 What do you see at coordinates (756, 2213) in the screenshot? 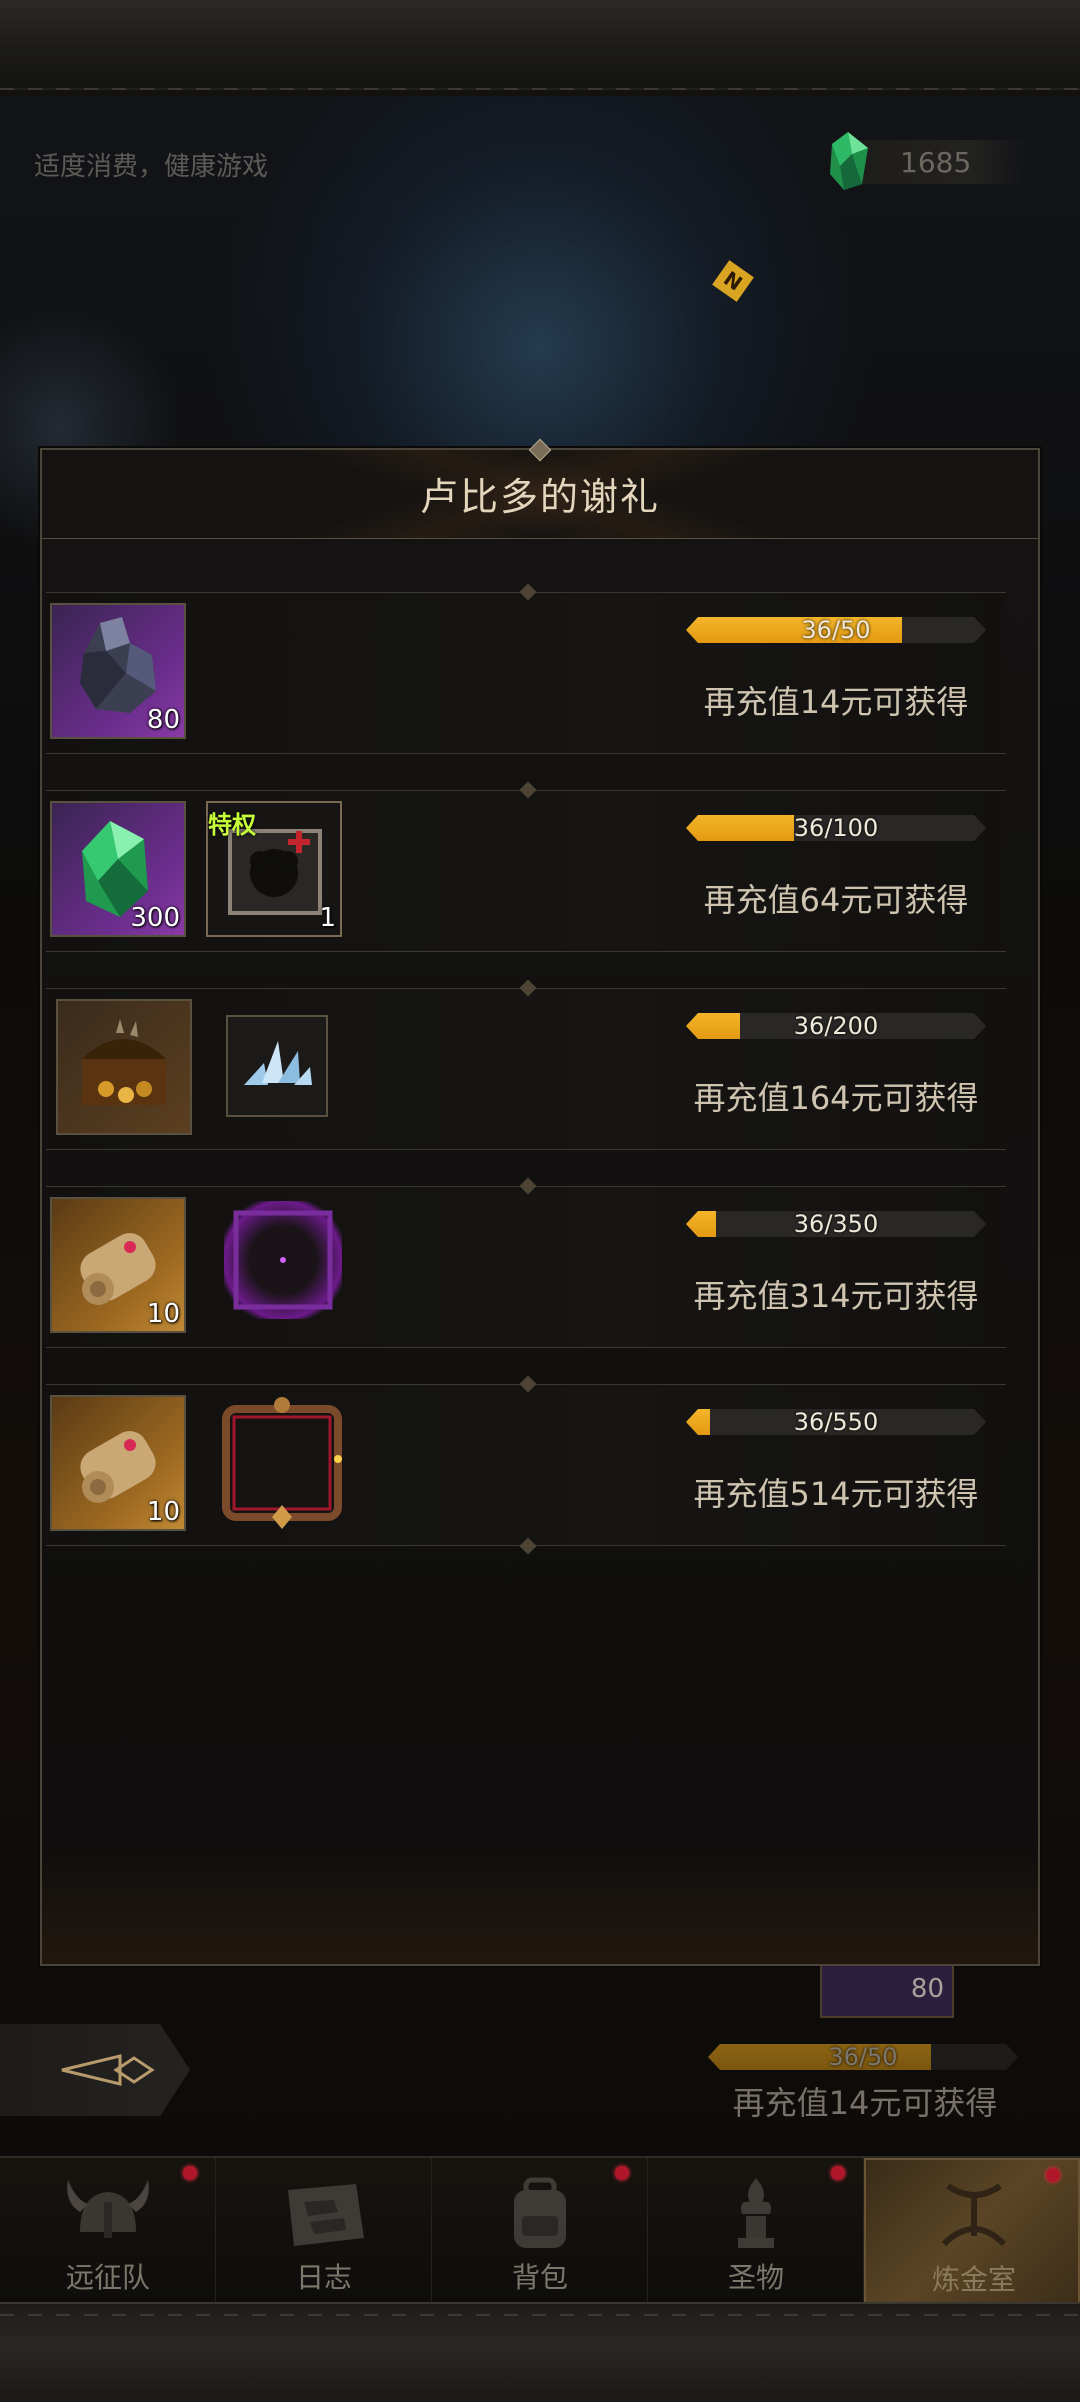
I see `relic-icon` at bounding box center [756, 2213].